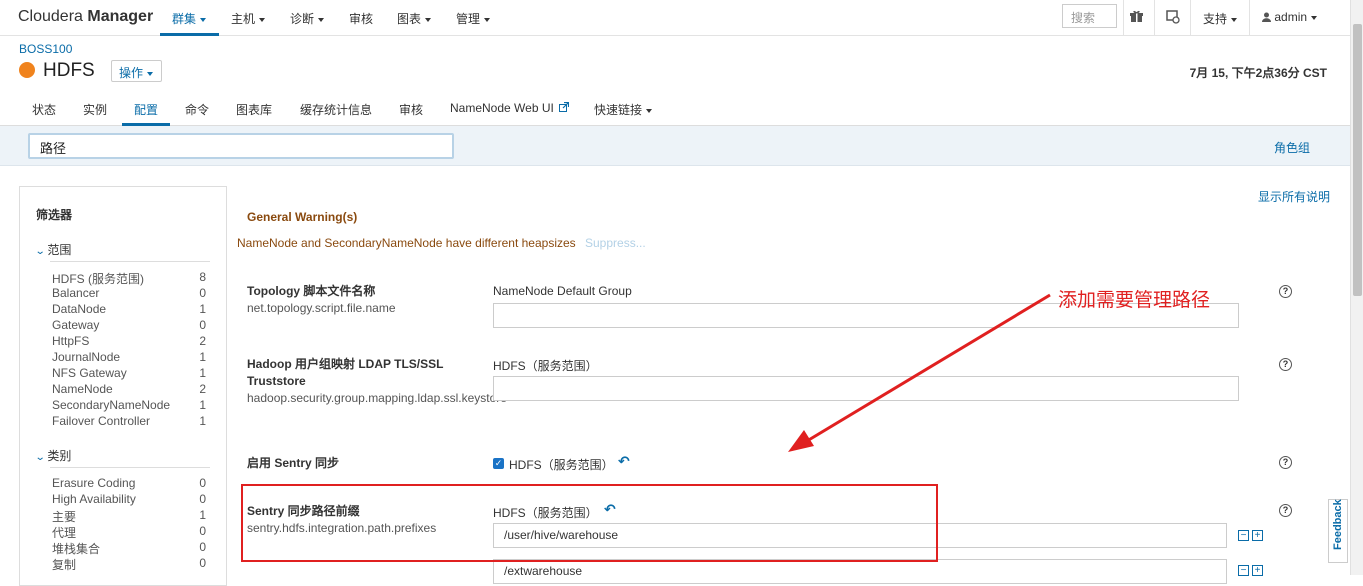 The height and width of the screenshot is (586, 1363). What do you see at coordinates (241, 146) in the screenshot?
I see `config-search-input: 路径` at bounding box center [241, 146].